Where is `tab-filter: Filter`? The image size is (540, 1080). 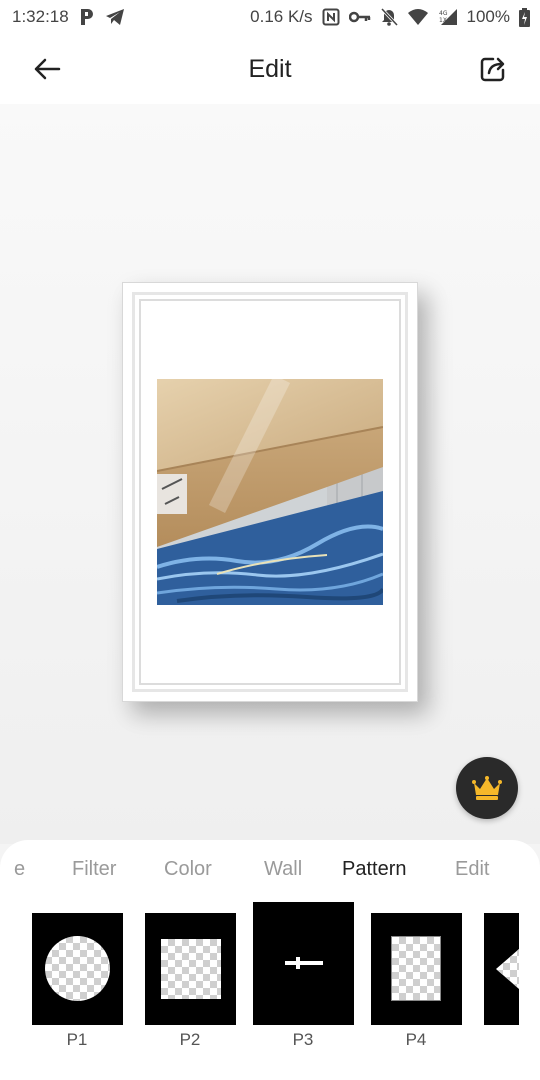
tab-filter: Filter is located at coordinates (94, 869).